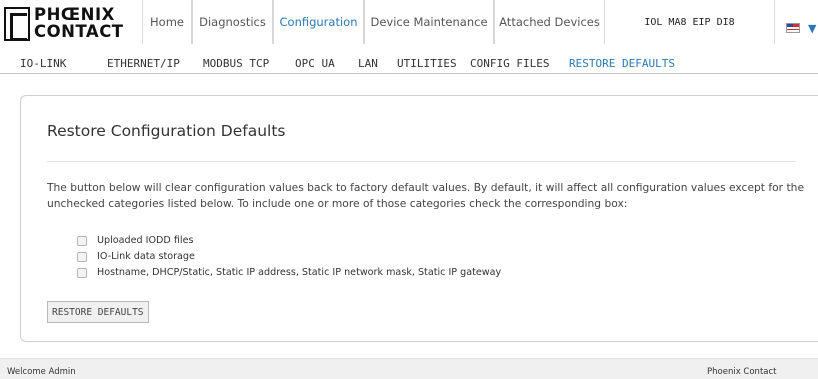  Describe the element at coordinates (429, 22) in the screenshot. I see `tab-device-maintenance: Device Maintenance` at that location.